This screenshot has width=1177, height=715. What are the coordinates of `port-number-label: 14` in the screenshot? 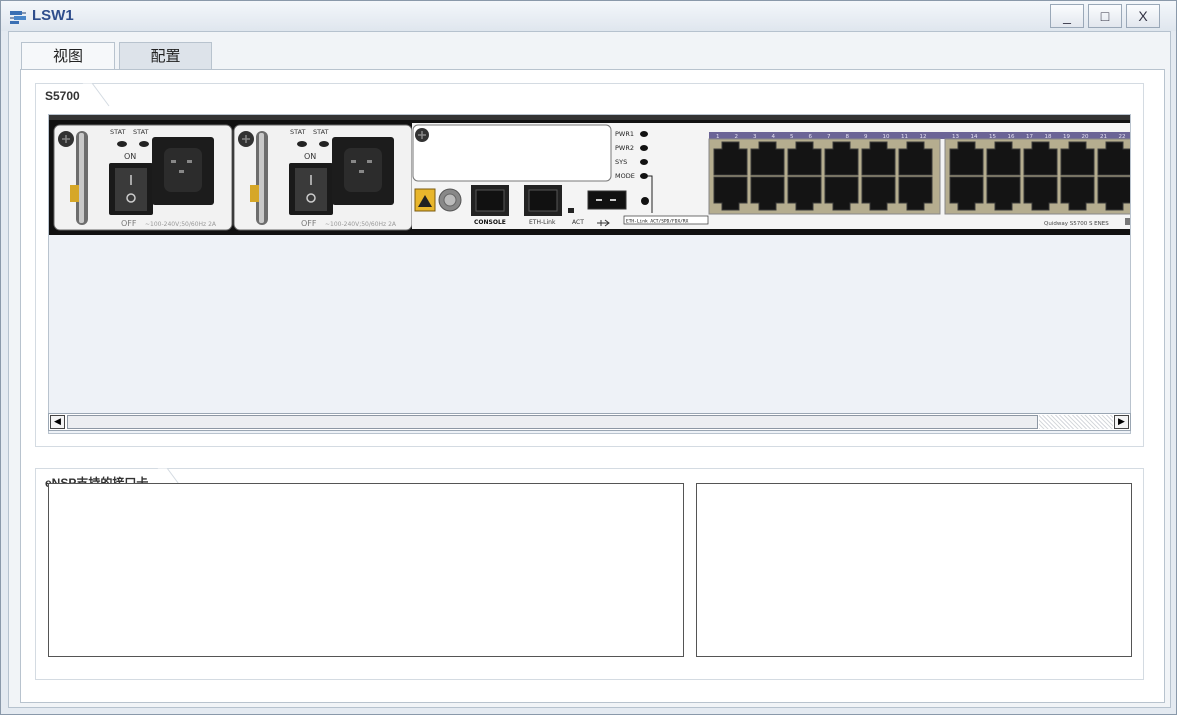 It's located at (974, 137).